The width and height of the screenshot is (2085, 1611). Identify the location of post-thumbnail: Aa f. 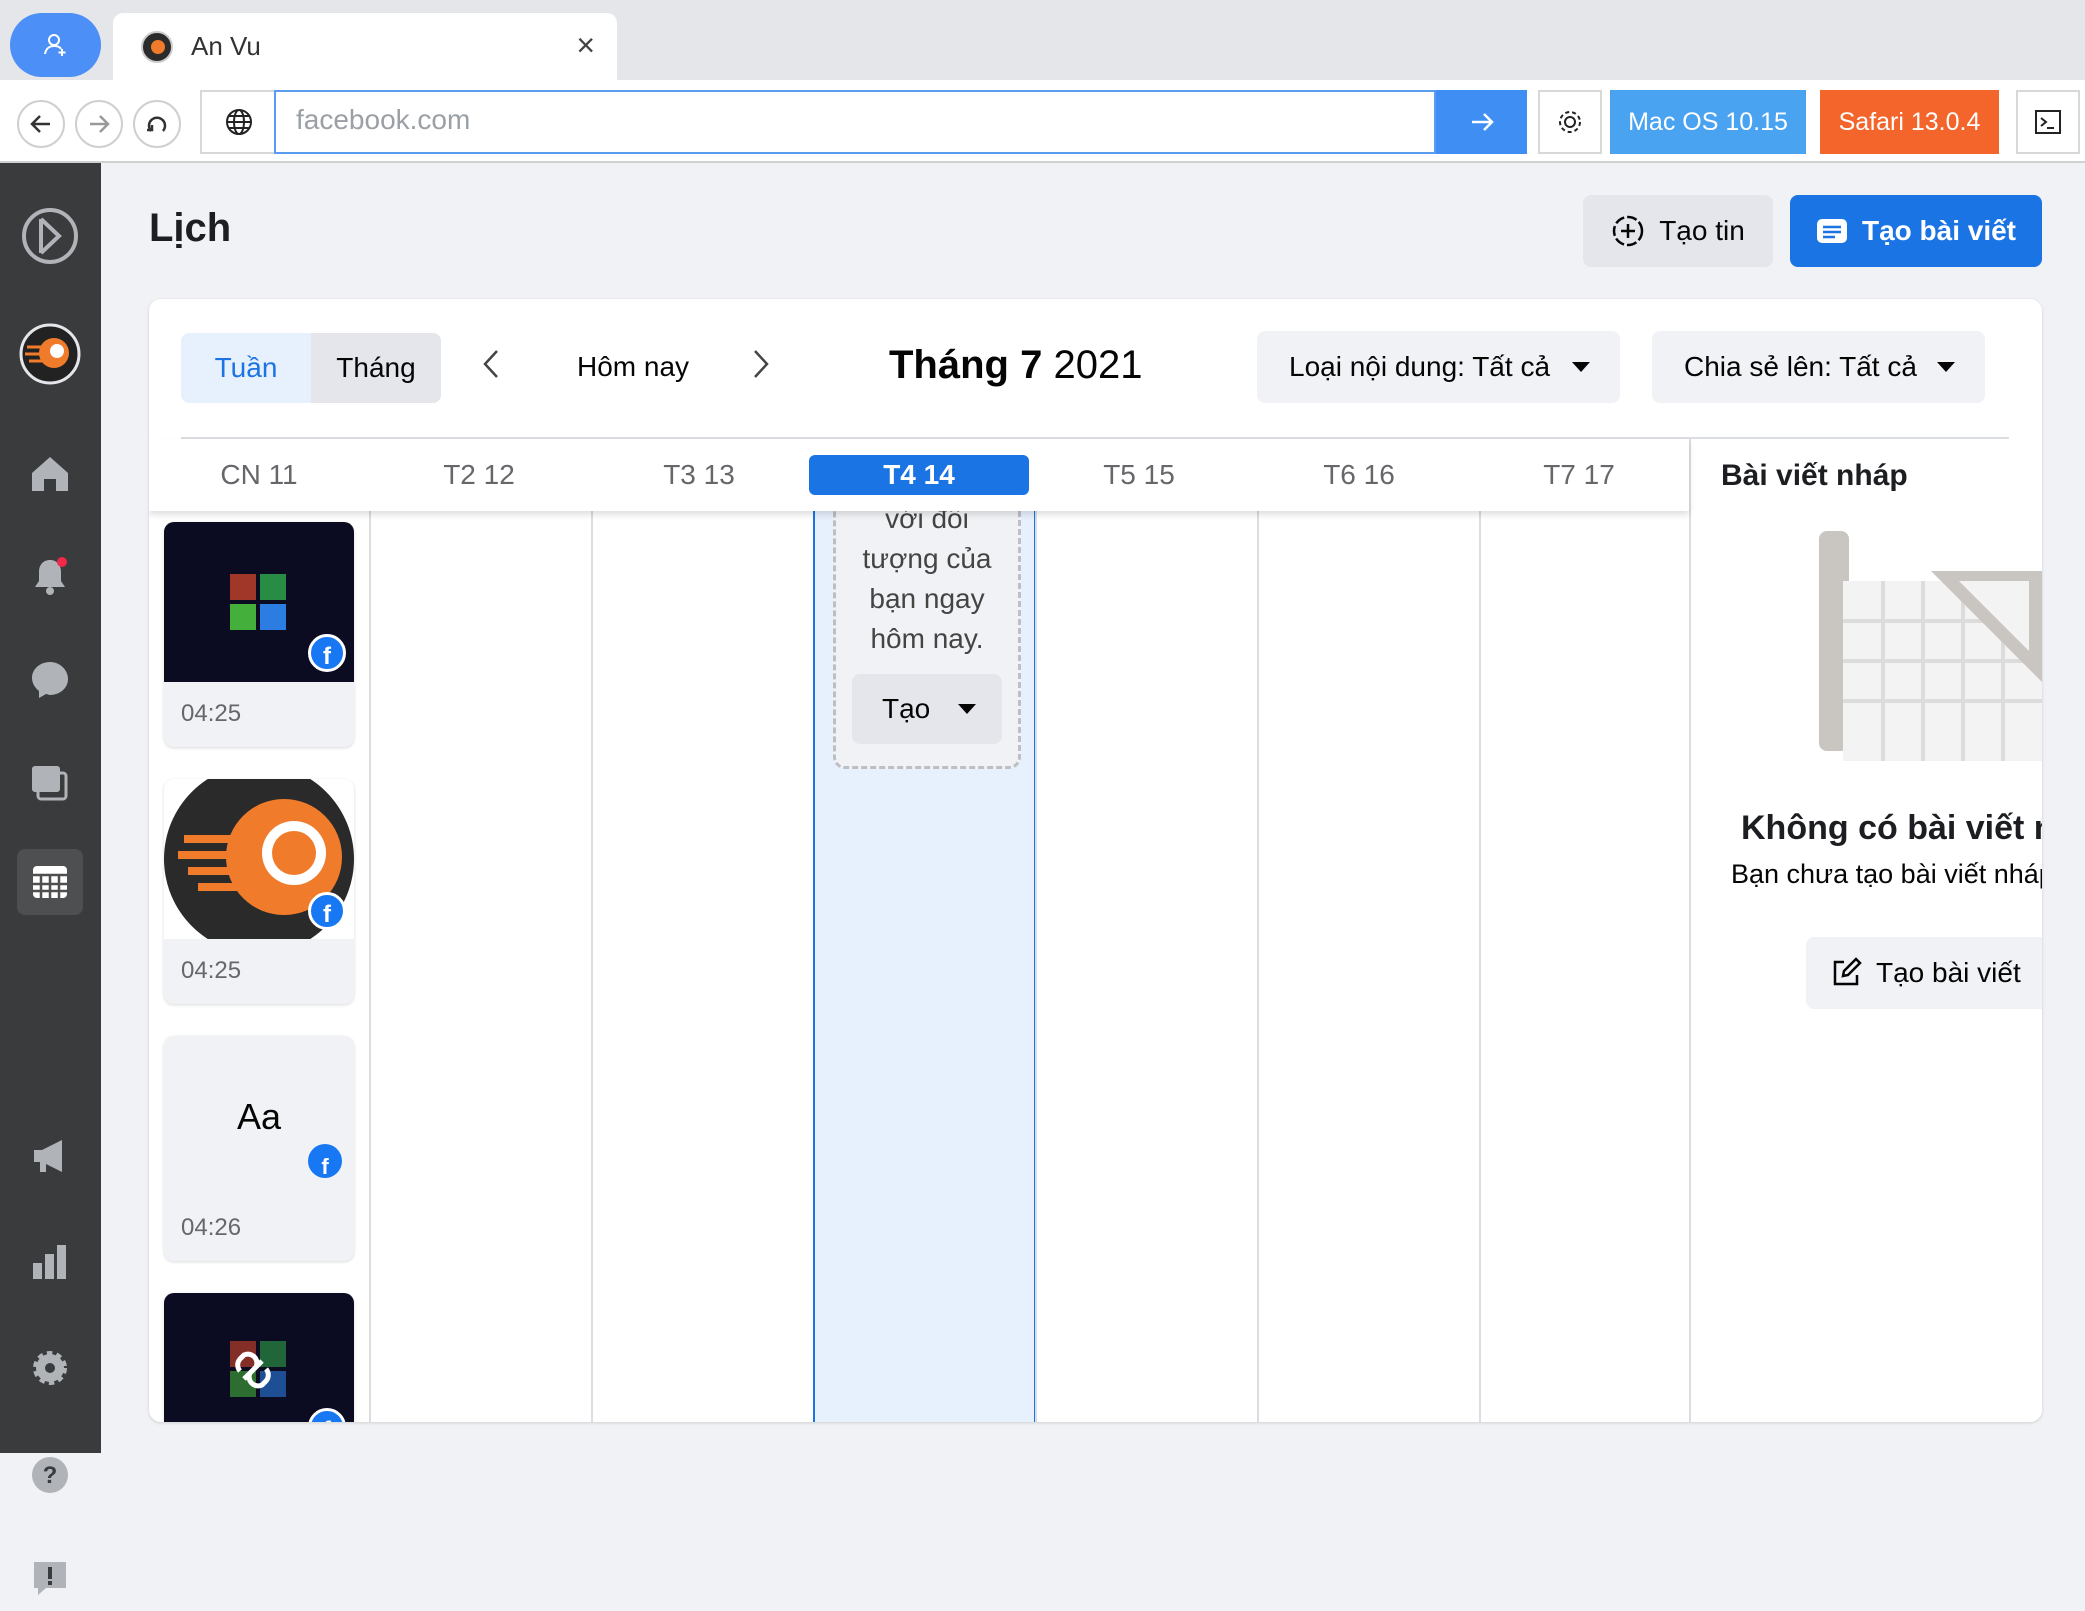
(259, 1116).